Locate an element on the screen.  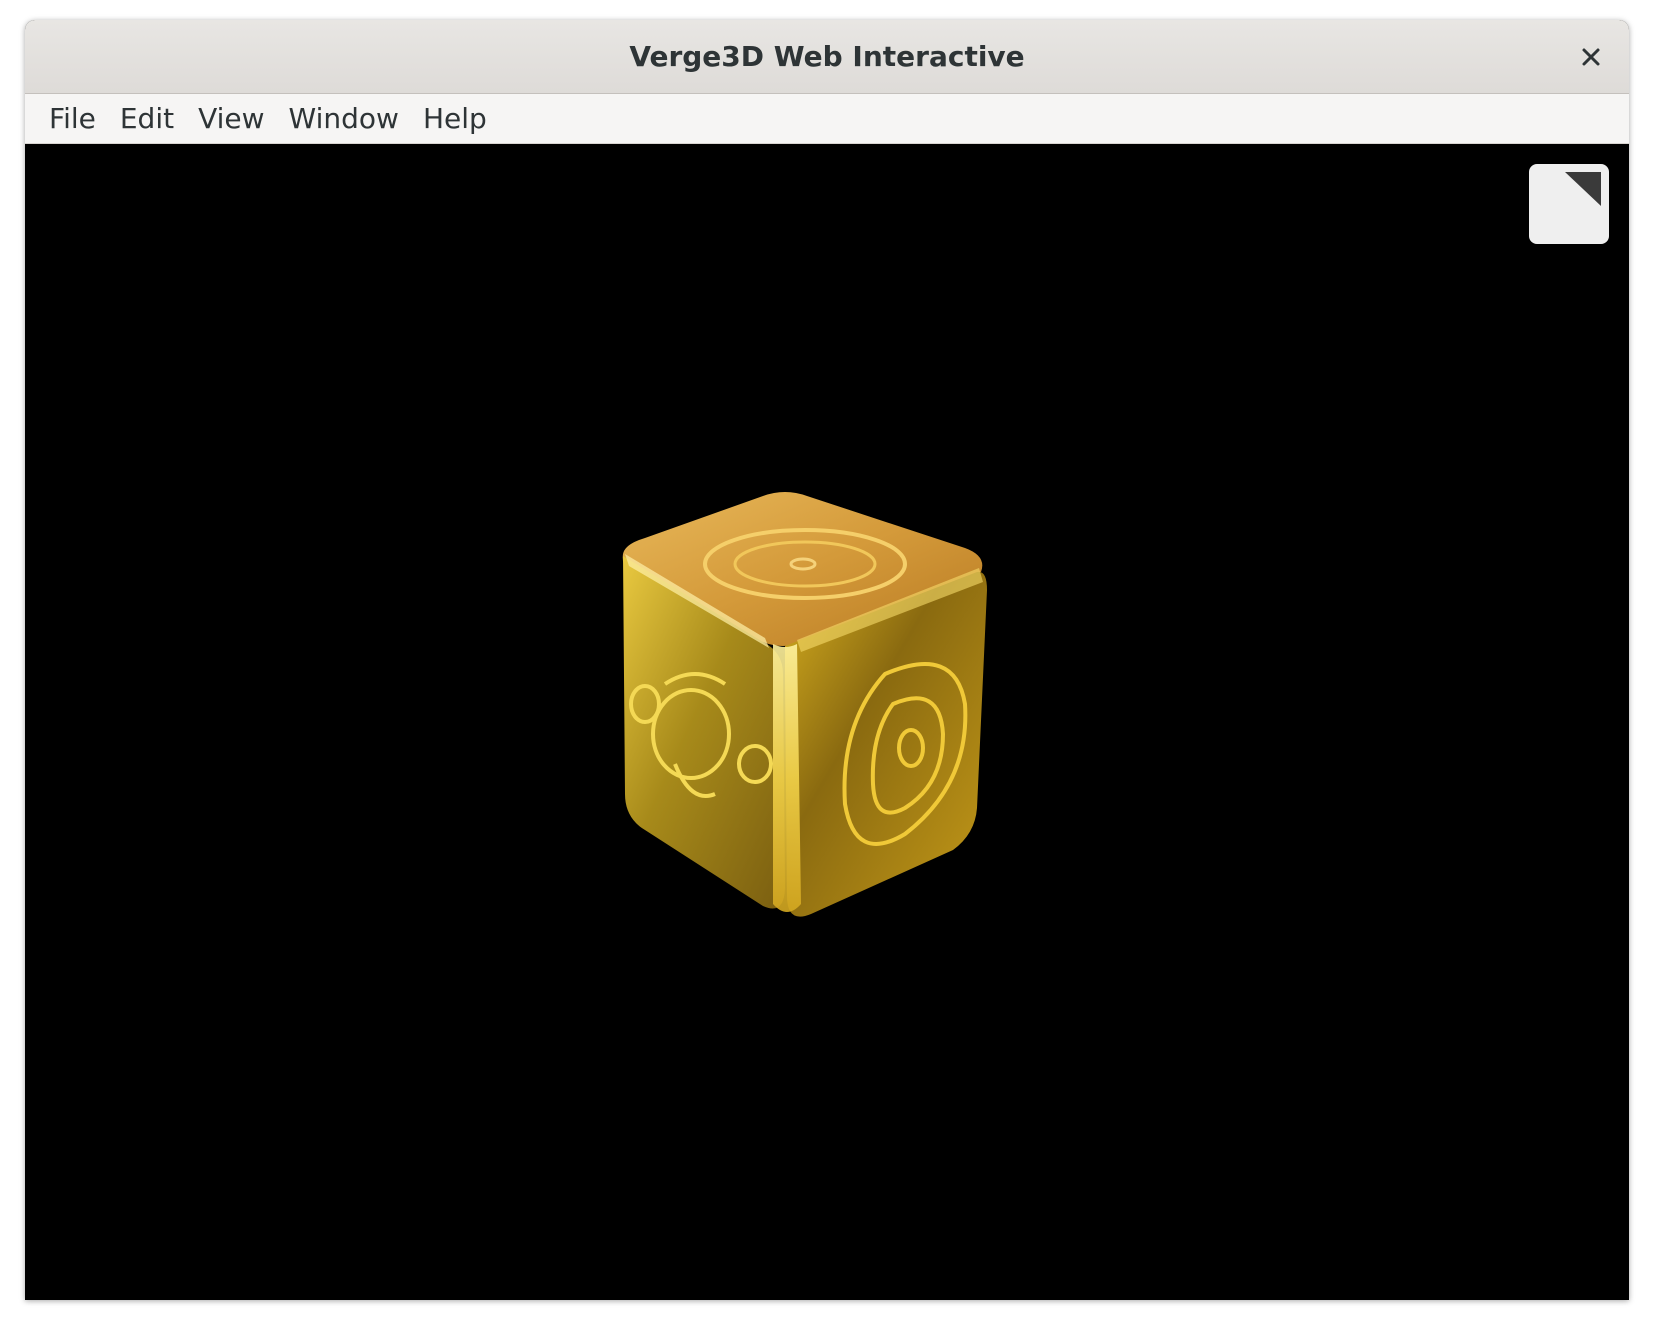
title-bar: Verge3D Web Interactive is located at coordinates (827, 57).